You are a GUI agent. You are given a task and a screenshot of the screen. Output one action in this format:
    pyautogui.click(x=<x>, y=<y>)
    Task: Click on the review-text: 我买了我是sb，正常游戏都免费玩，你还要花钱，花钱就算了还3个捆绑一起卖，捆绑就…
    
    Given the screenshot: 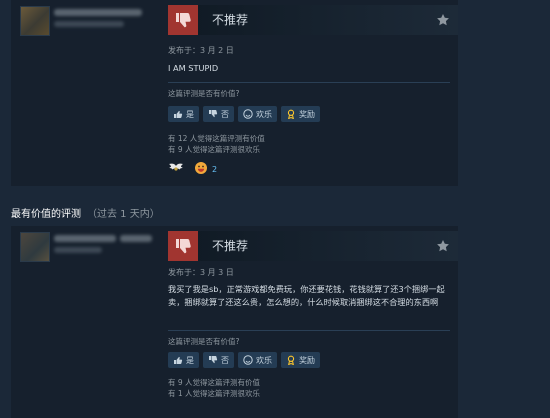 What is the action you would take?
    pyautogui.click(x=306, y=295)
    